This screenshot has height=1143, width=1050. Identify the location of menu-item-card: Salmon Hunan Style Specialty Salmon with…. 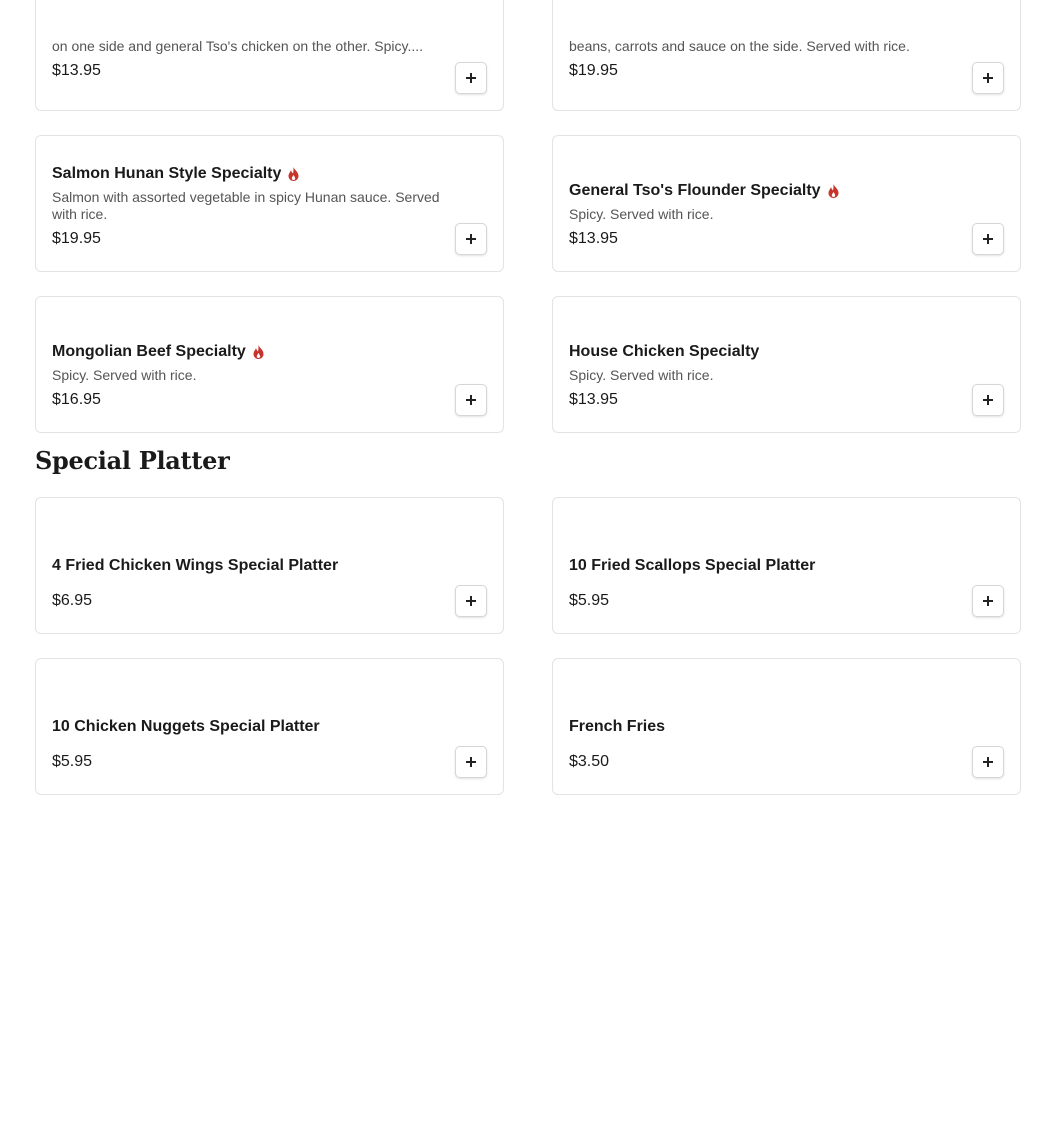
(269, 203).